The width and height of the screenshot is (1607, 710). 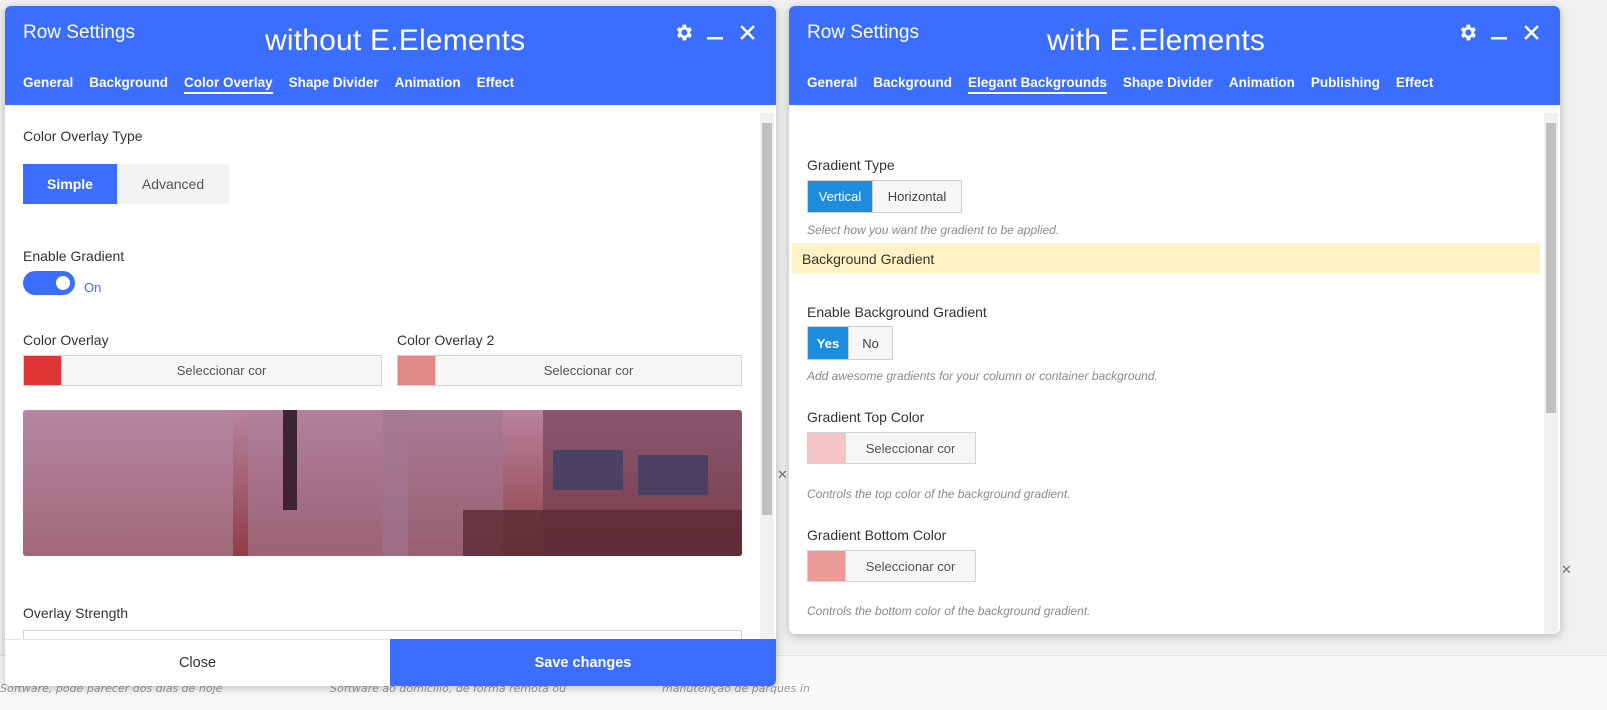 I want to click on gradient-top-color-picker: Seleccionar cor, so click(x=891, y=448).